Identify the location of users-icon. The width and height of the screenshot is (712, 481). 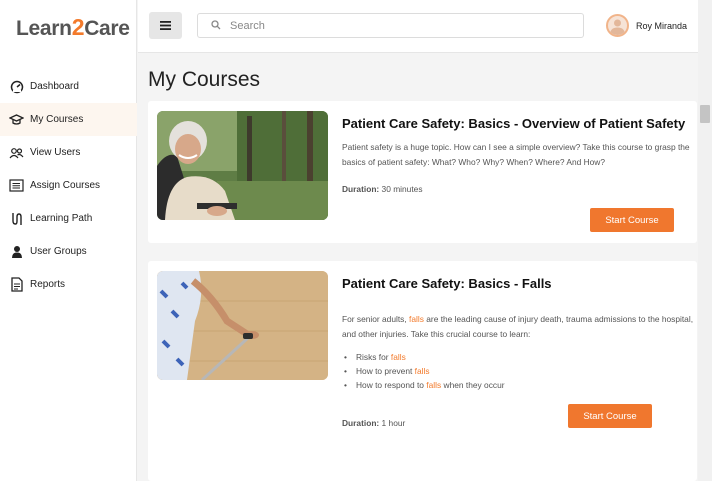
(16, 152).